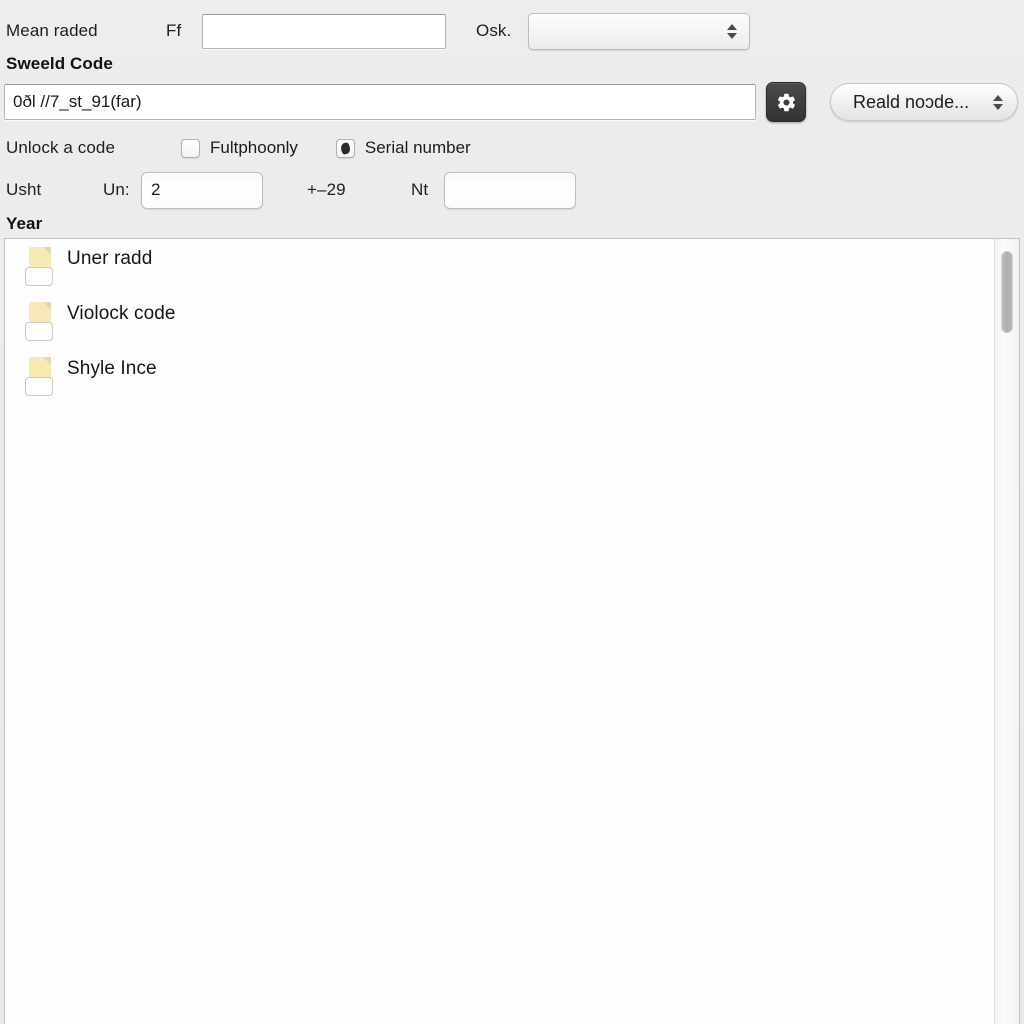 The image size is (1024, 1024). I want to click on unlock-options-row: Unlock a code Fultphoonly Serial number, so click(512, 148).